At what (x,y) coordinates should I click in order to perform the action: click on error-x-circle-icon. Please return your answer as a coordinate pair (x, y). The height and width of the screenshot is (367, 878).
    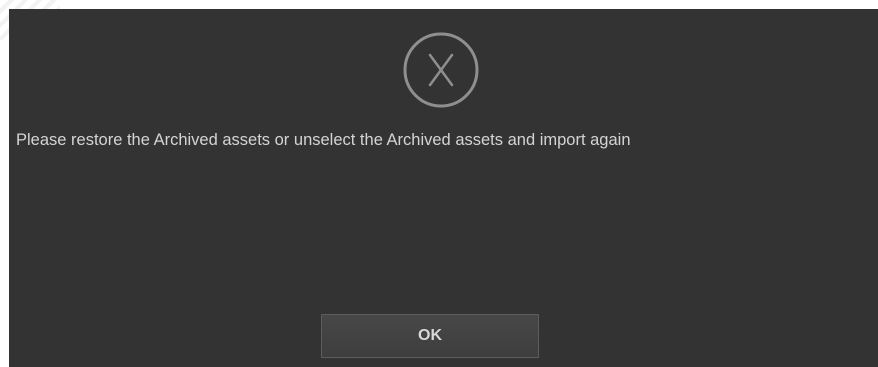
    Looking at the image, I should click on (441, 70).